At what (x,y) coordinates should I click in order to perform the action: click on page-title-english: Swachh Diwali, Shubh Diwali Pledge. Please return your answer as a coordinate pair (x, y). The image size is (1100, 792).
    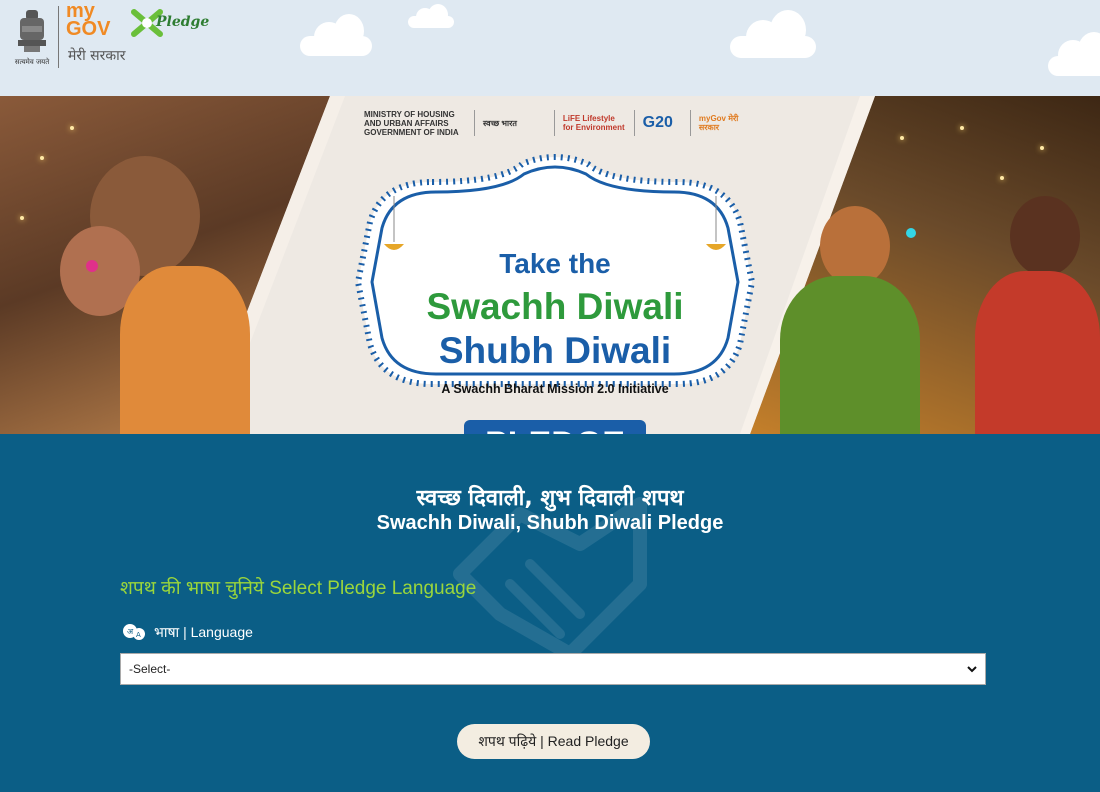
    Looking at the image, I should click on (550, 523).